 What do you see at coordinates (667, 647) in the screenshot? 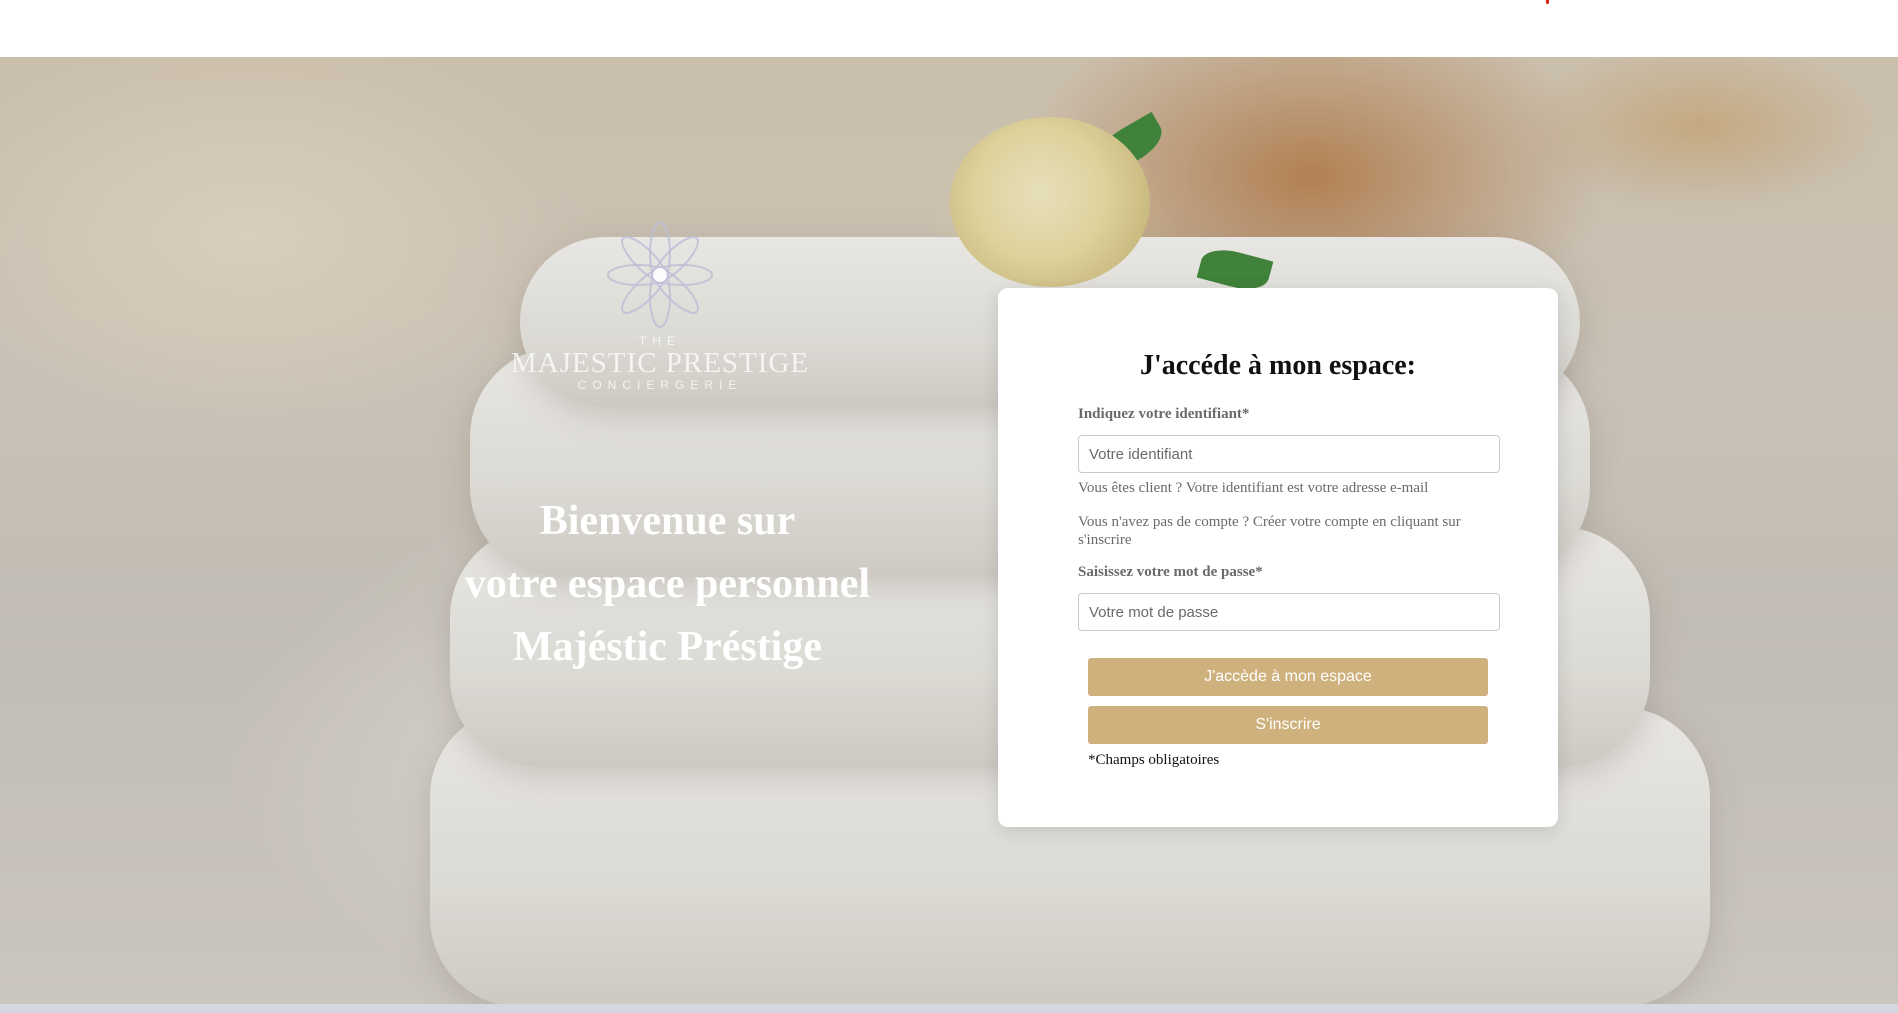
I see `welcome-line-3: Majéstic Préstige` at bounding box center [667, 647].